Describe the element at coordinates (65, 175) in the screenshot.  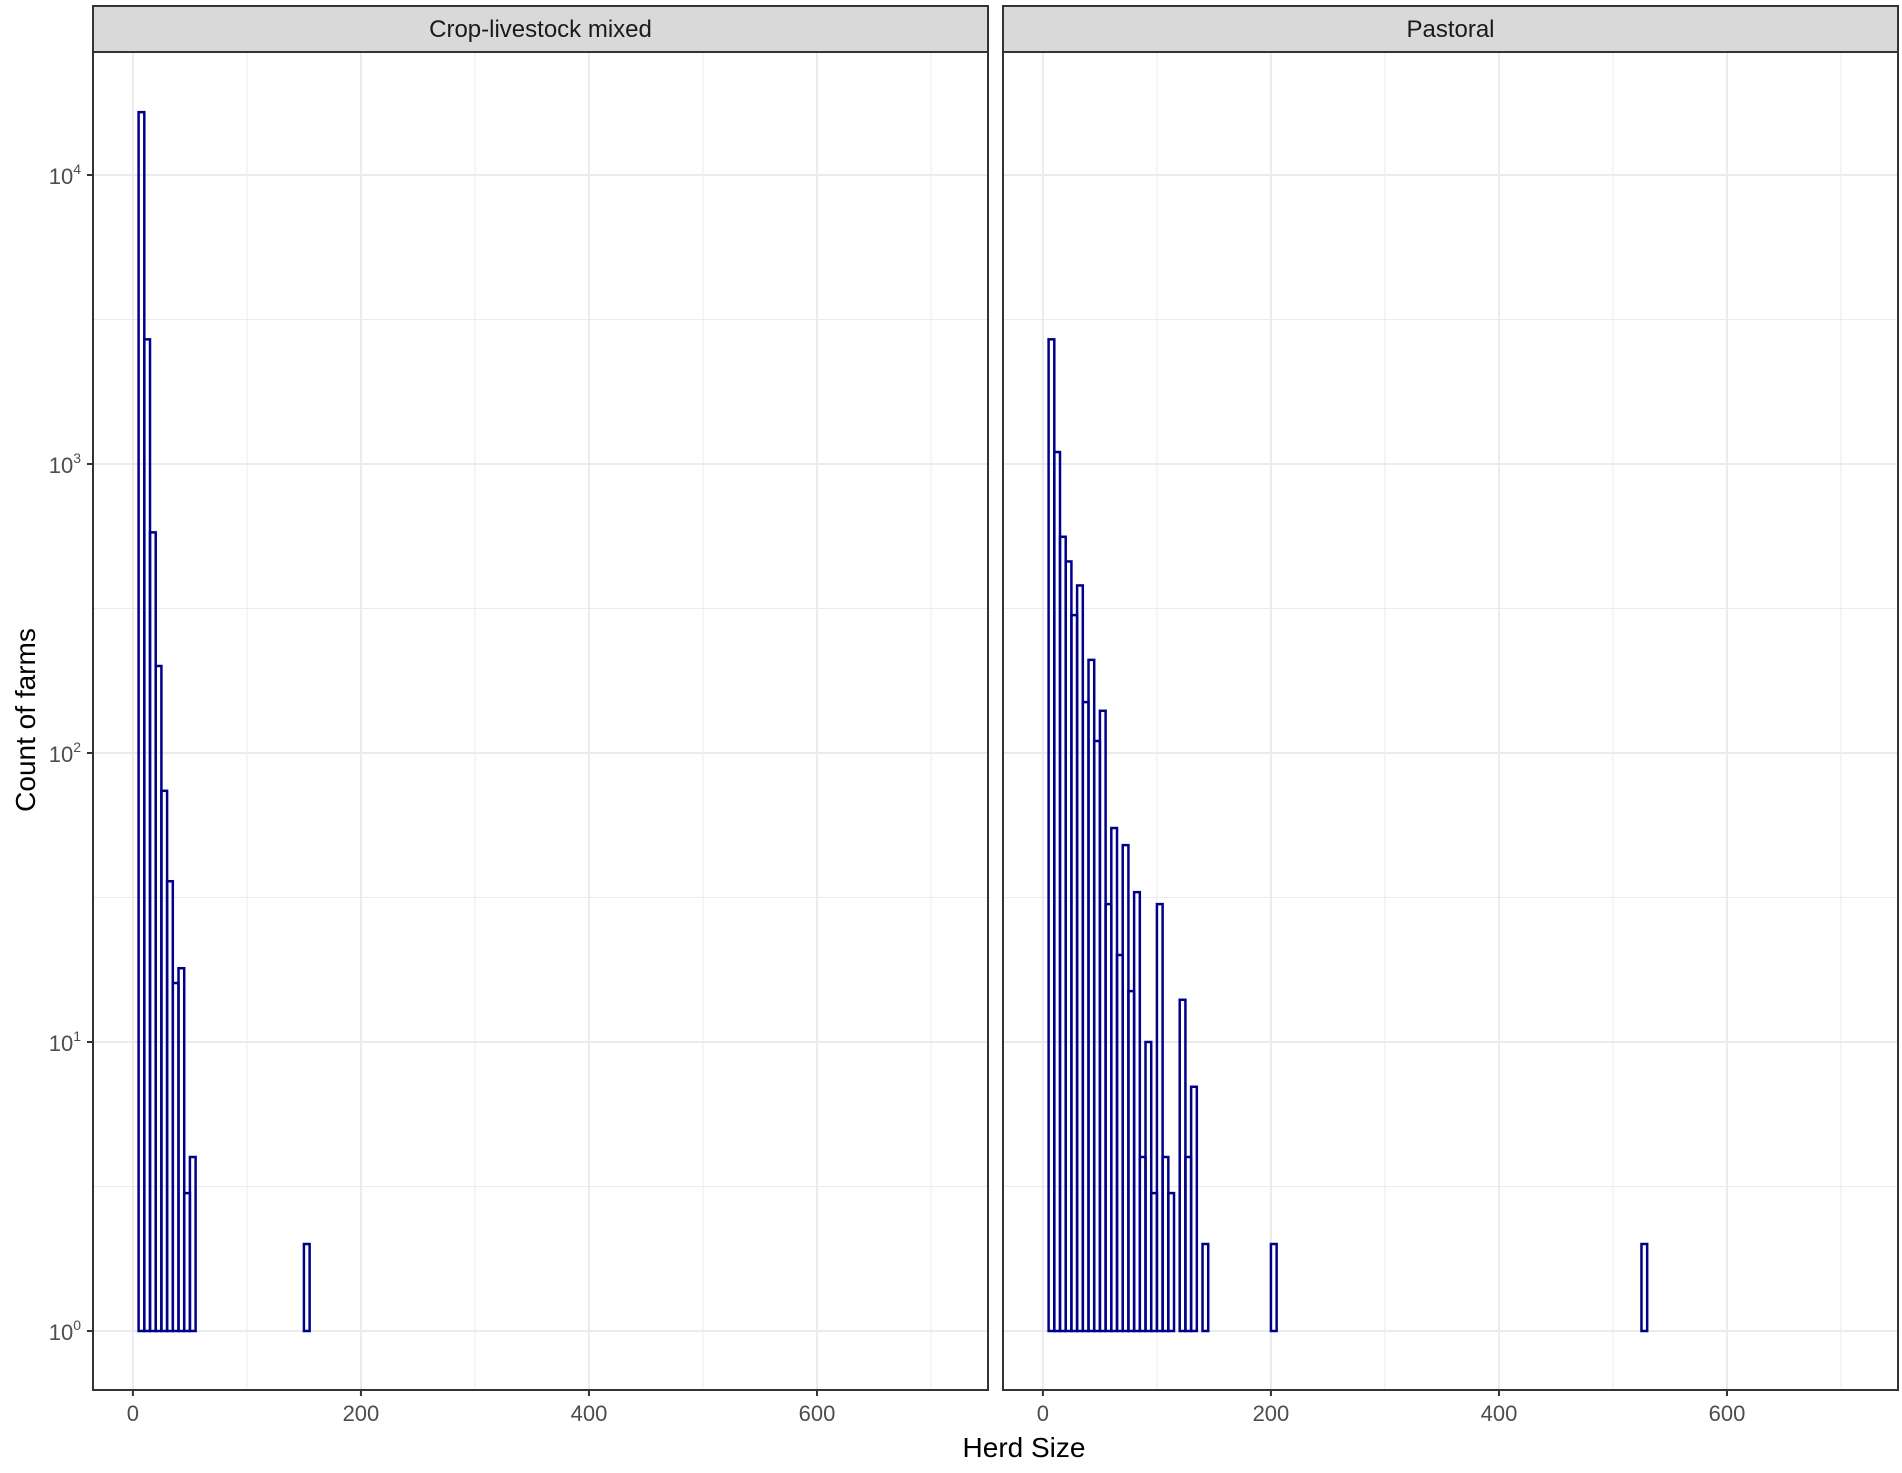
I see `y-tick-label: 104` at that location.